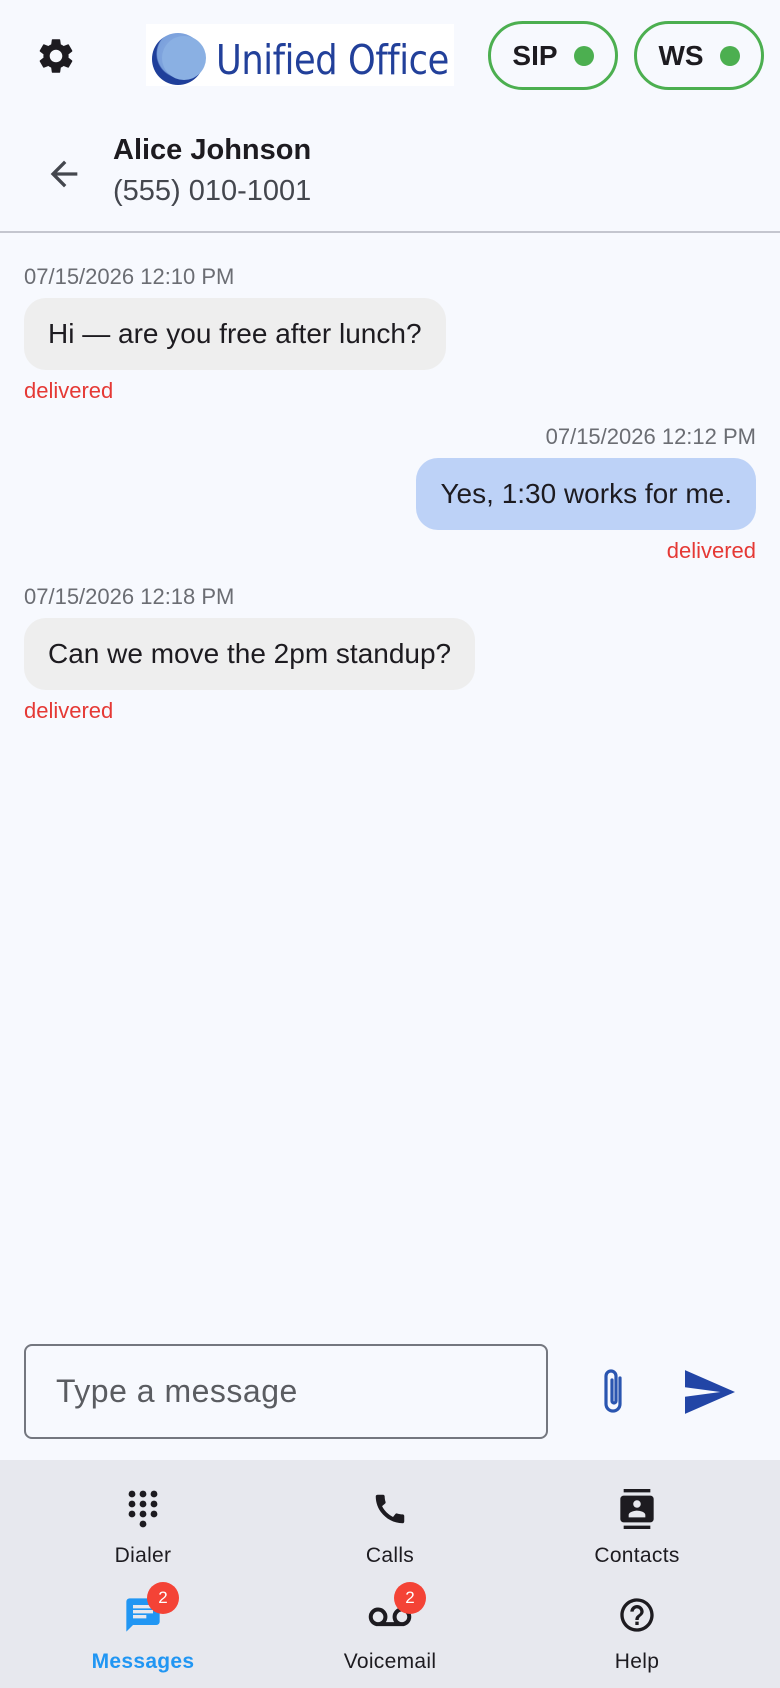 This screenshot has height=1688, width=780. What do you see at coordinates (535, 55) in the screenshot?
I see `sip-label: SIP` at bounding box center [535, 55].